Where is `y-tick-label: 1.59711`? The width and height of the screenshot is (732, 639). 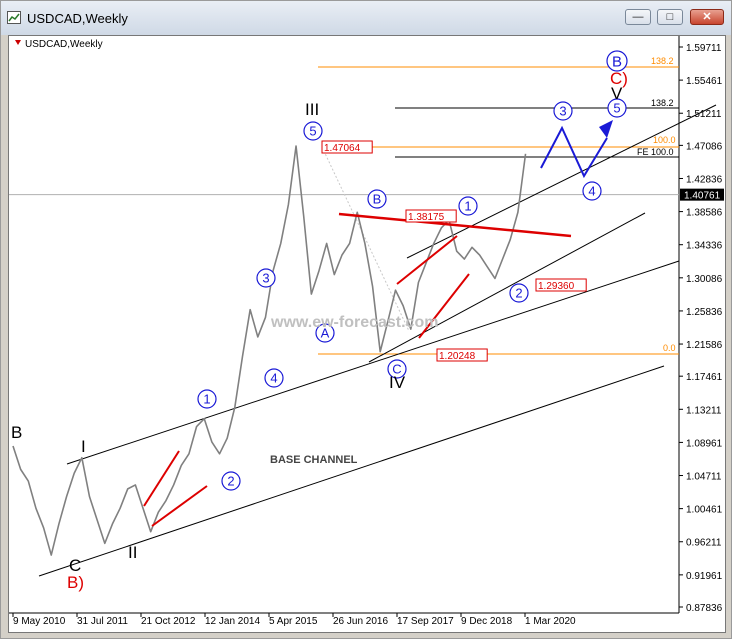 y-tick-label: 1.59711 is located at coordinates (704, 48).